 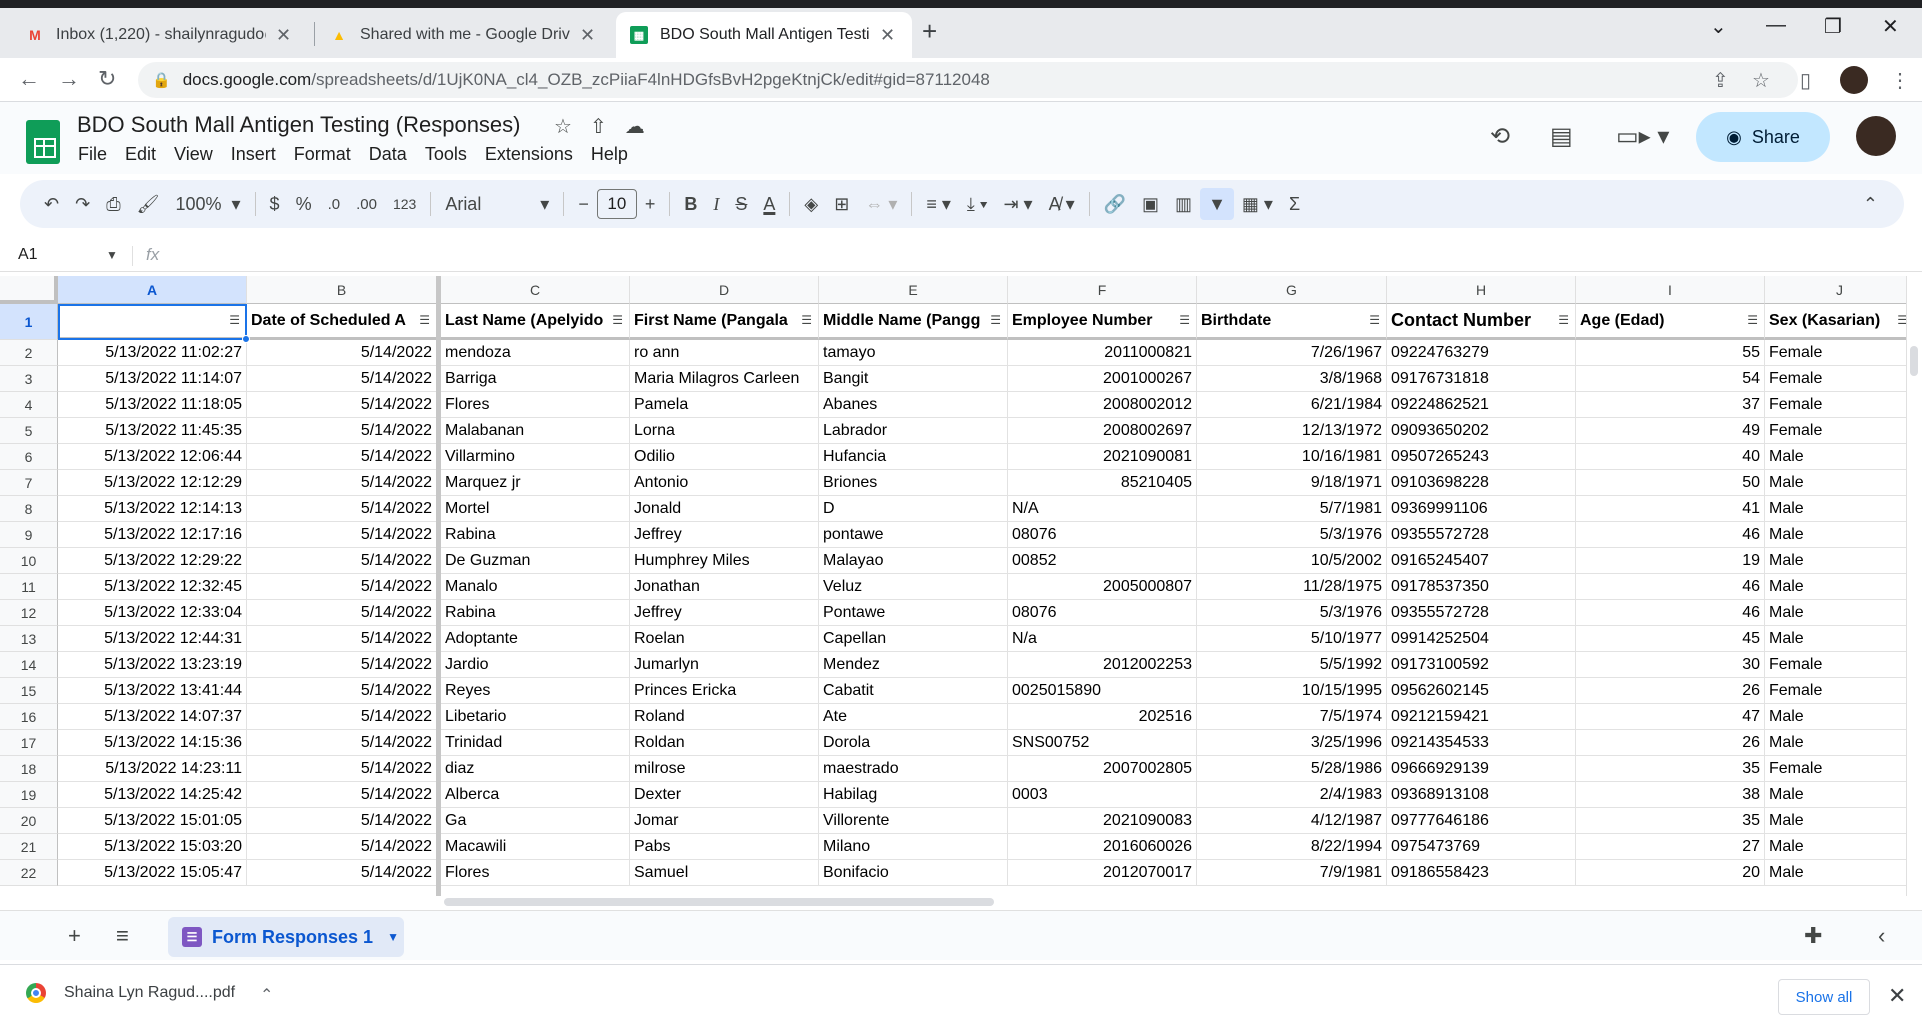 What do you see at coordinates (1670, 873) in the screenshot?
I see `table-cell: 20` at bounding box center [1670, 873].